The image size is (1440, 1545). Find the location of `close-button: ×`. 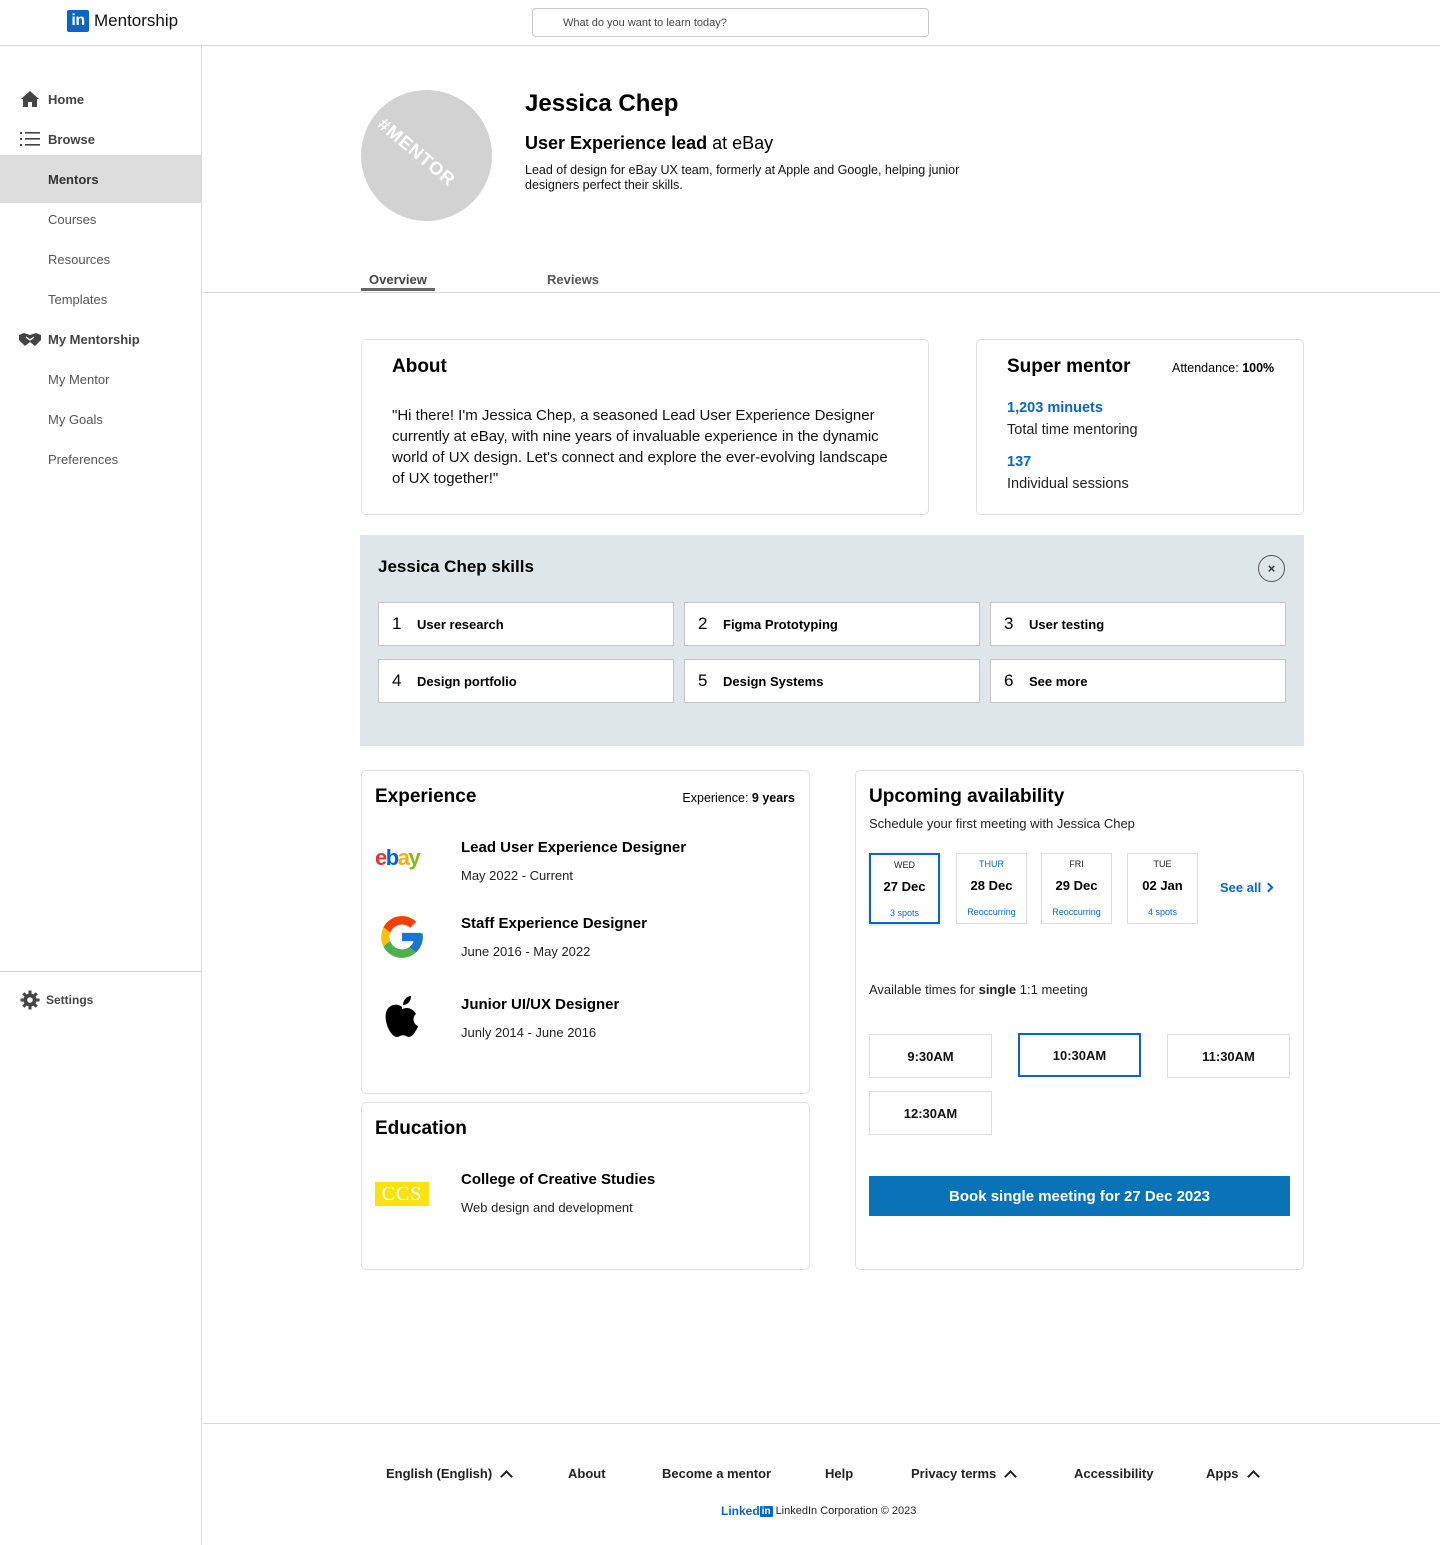

close-button: × is located at coordinates (1271, 568).